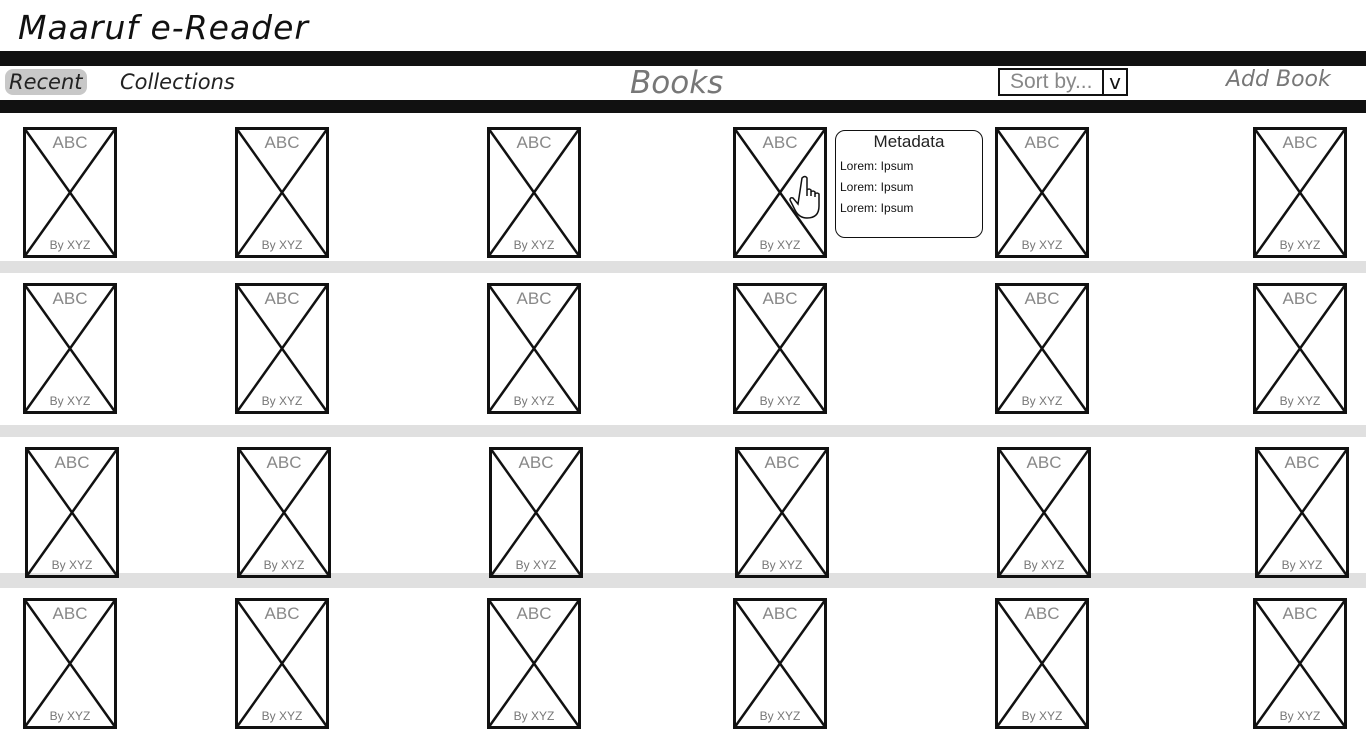 Image resolution: width=1366 pixels, height=729 pixels. I want to click on nav-tab-recent: Recent, so click(46, 82).